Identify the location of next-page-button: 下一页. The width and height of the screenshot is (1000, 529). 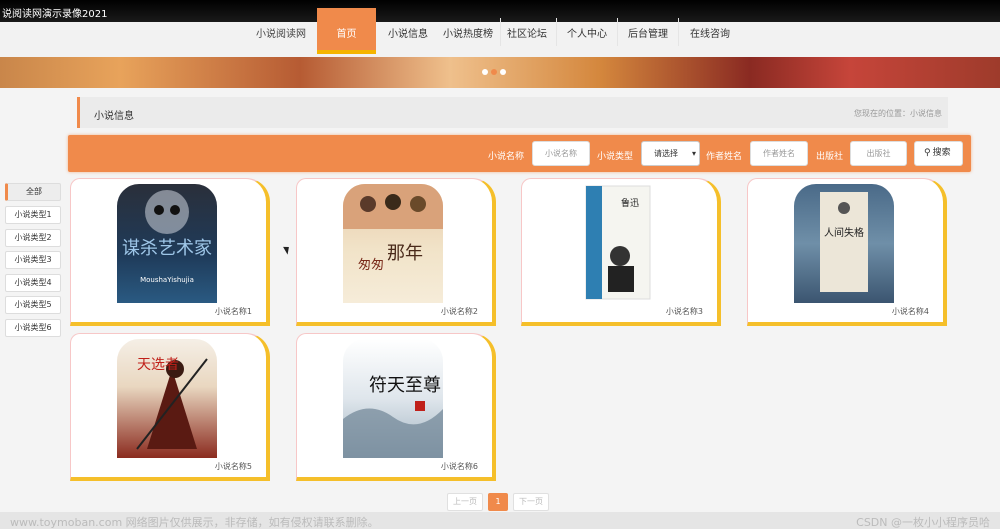
(531, 502).